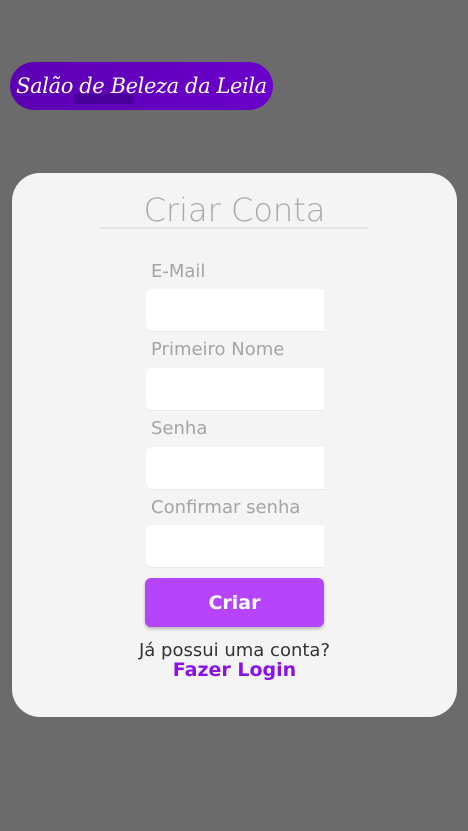  I want to click on password-label: Senha, so click(179, 428).